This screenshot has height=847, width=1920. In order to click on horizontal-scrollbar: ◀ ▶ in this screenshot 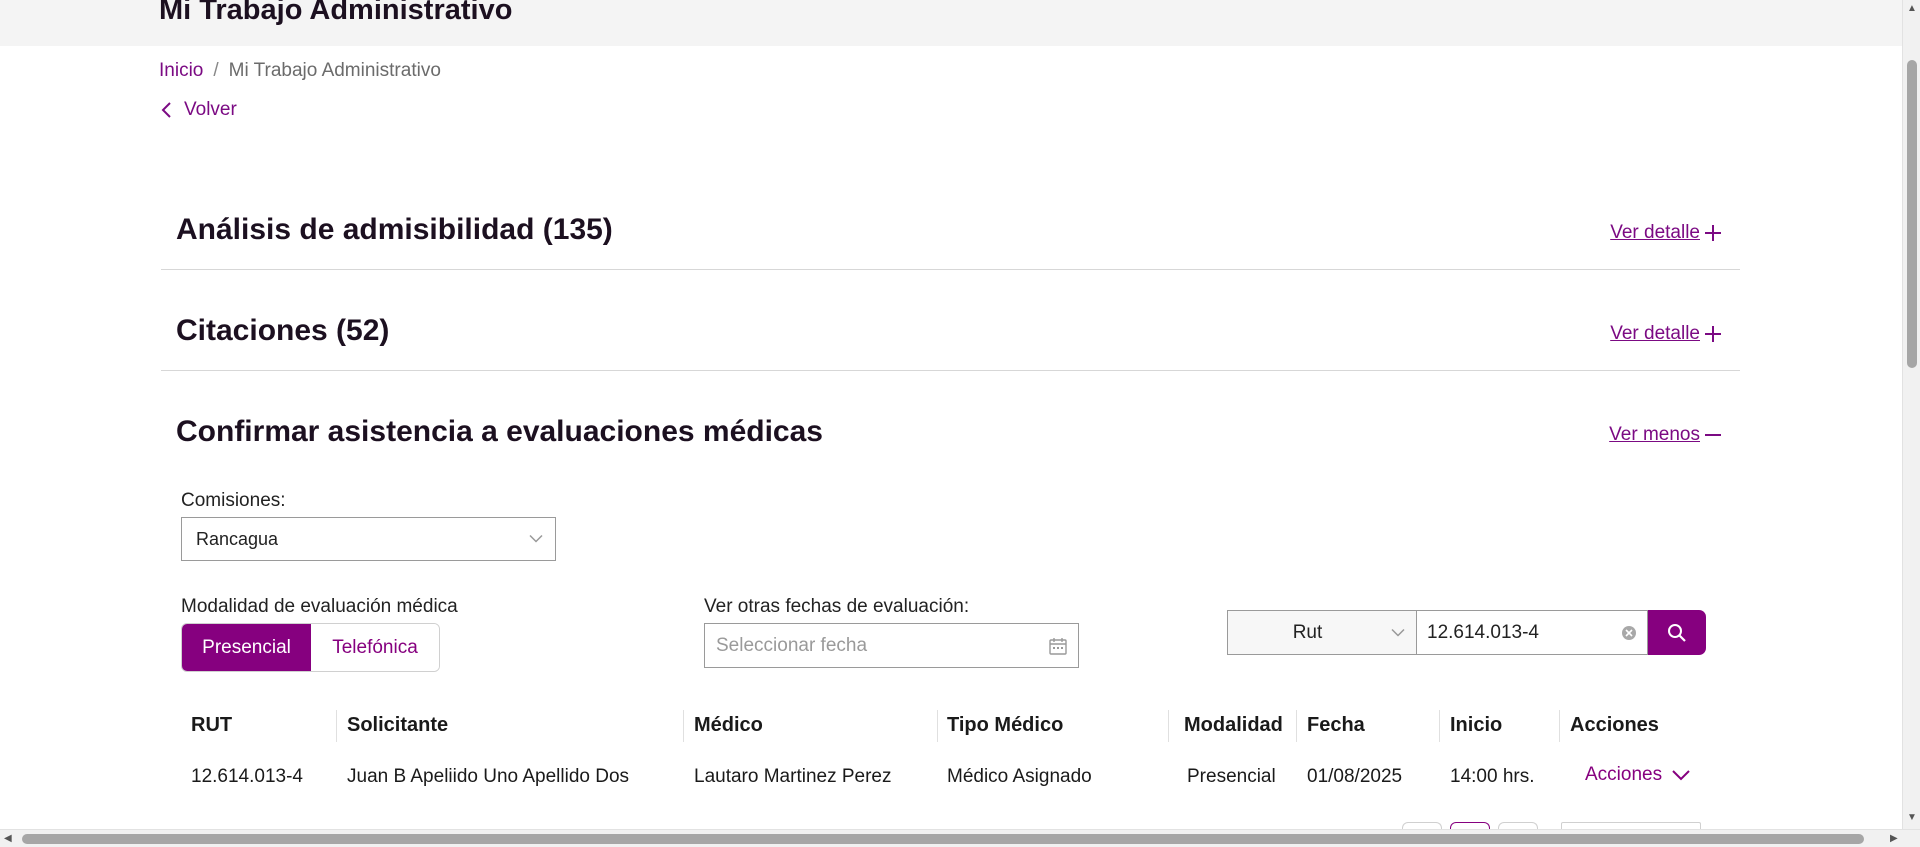, I will do `click(960, 838)`.